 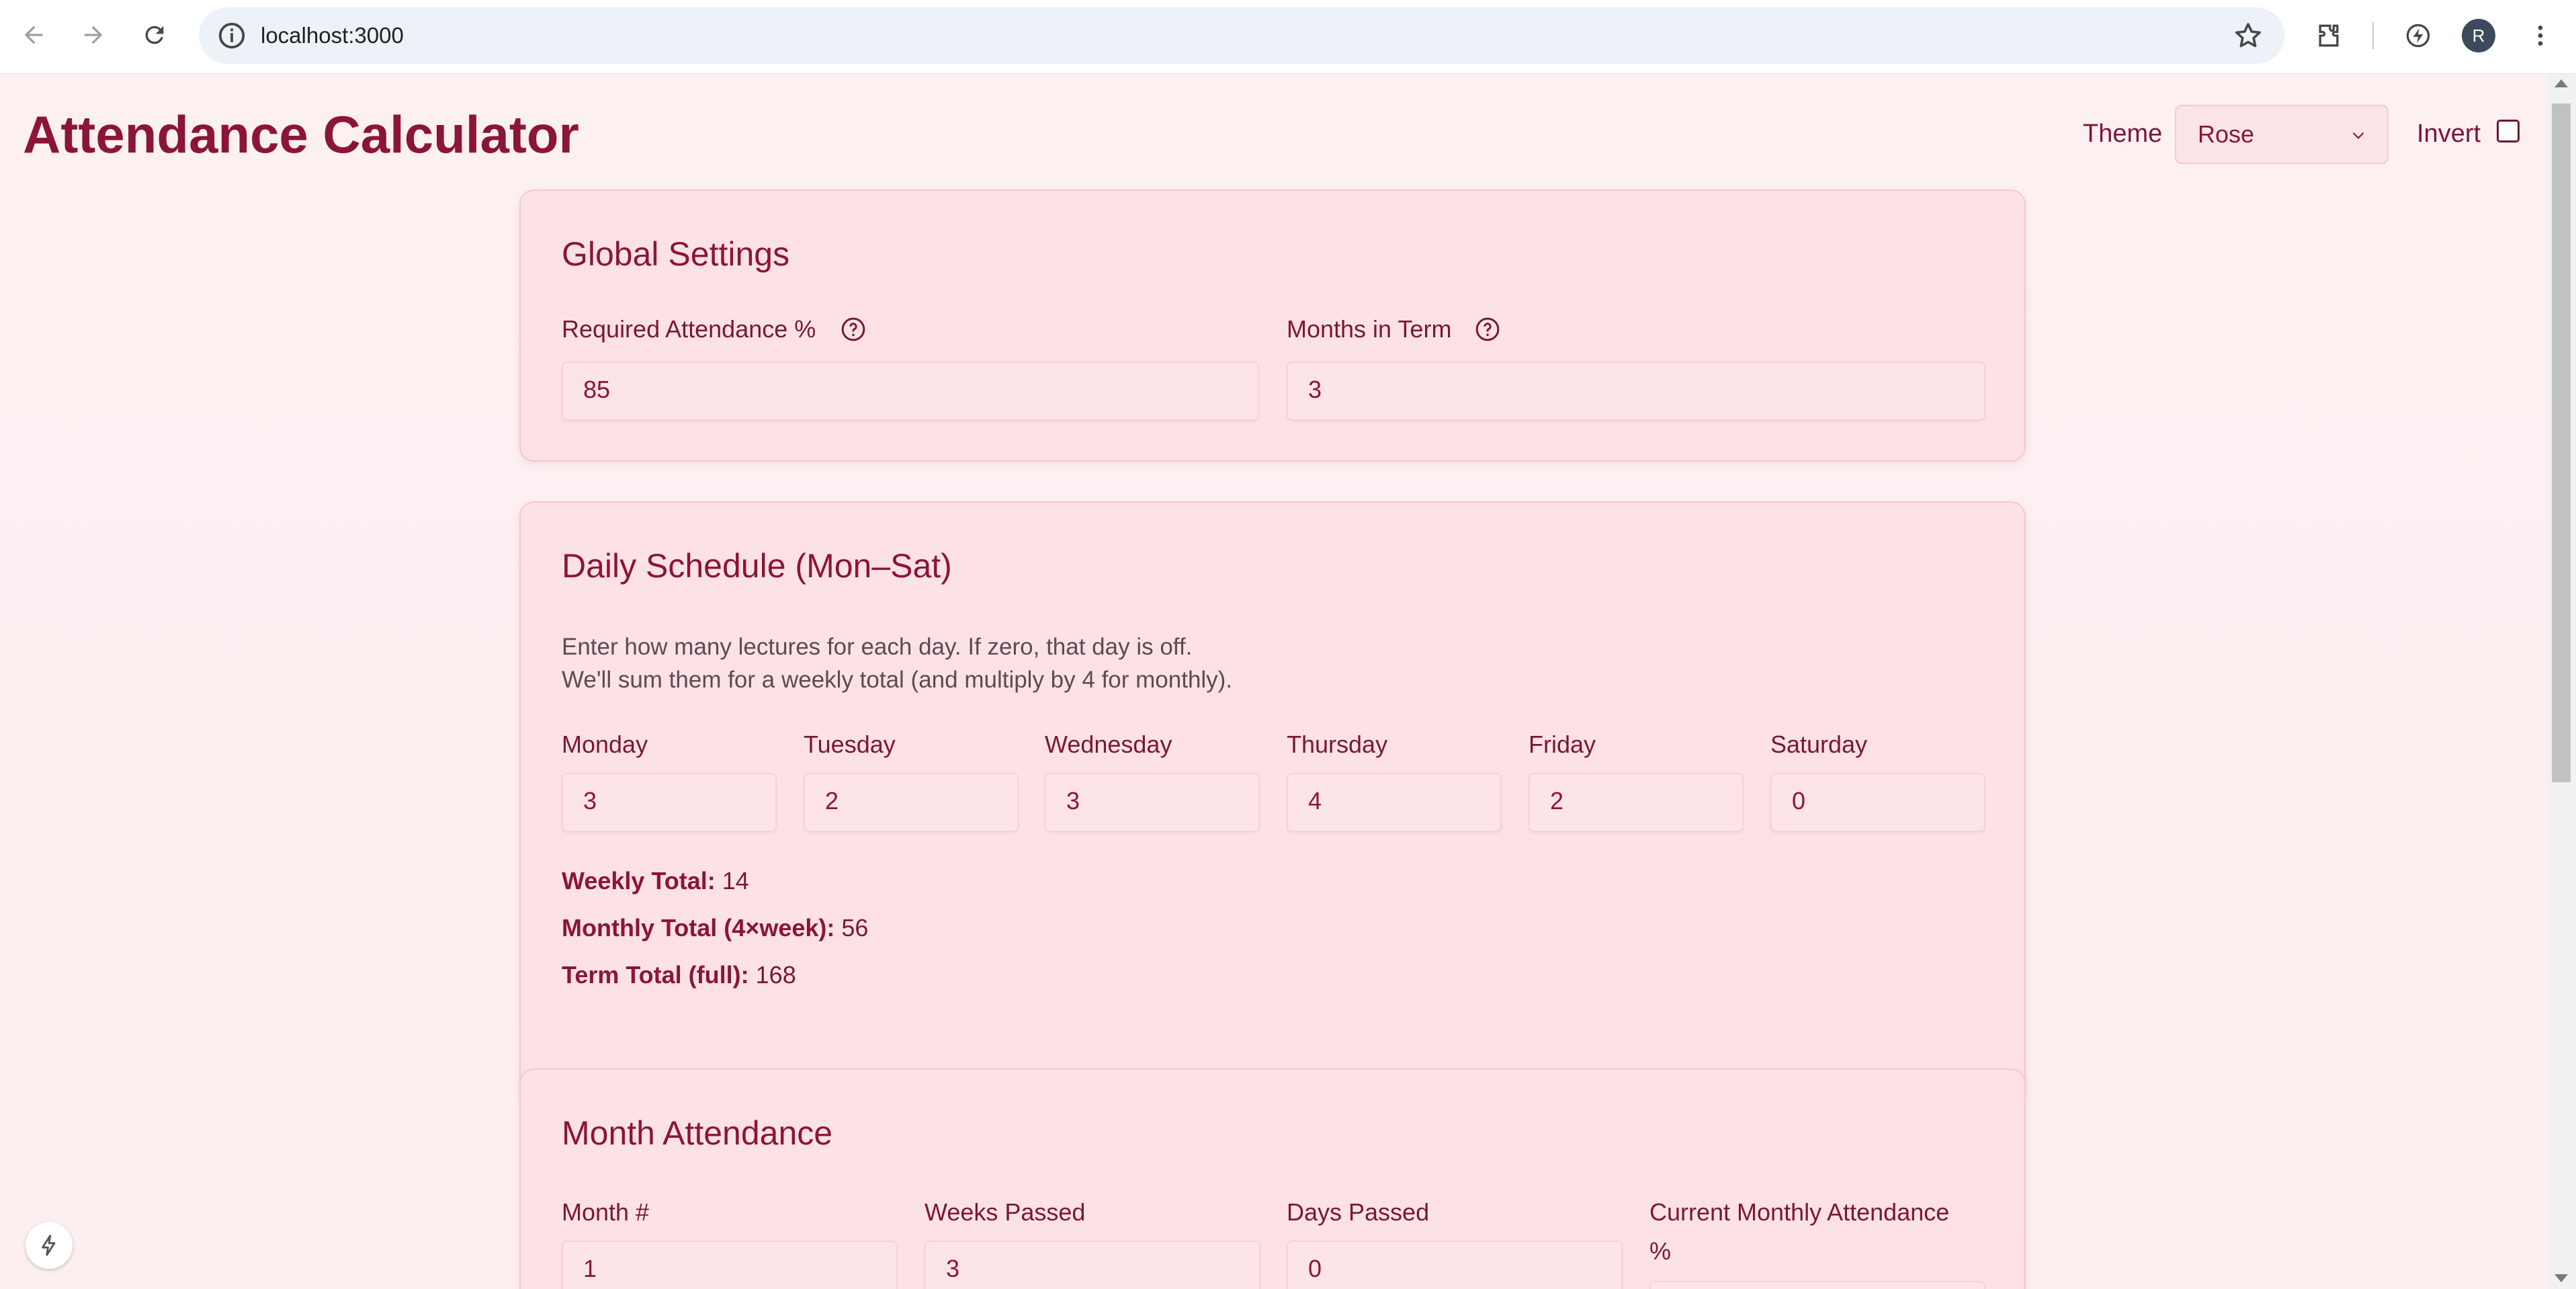 I want to click on browser-toolbar: localhost:3000 R, so click(x=1288, y=37).